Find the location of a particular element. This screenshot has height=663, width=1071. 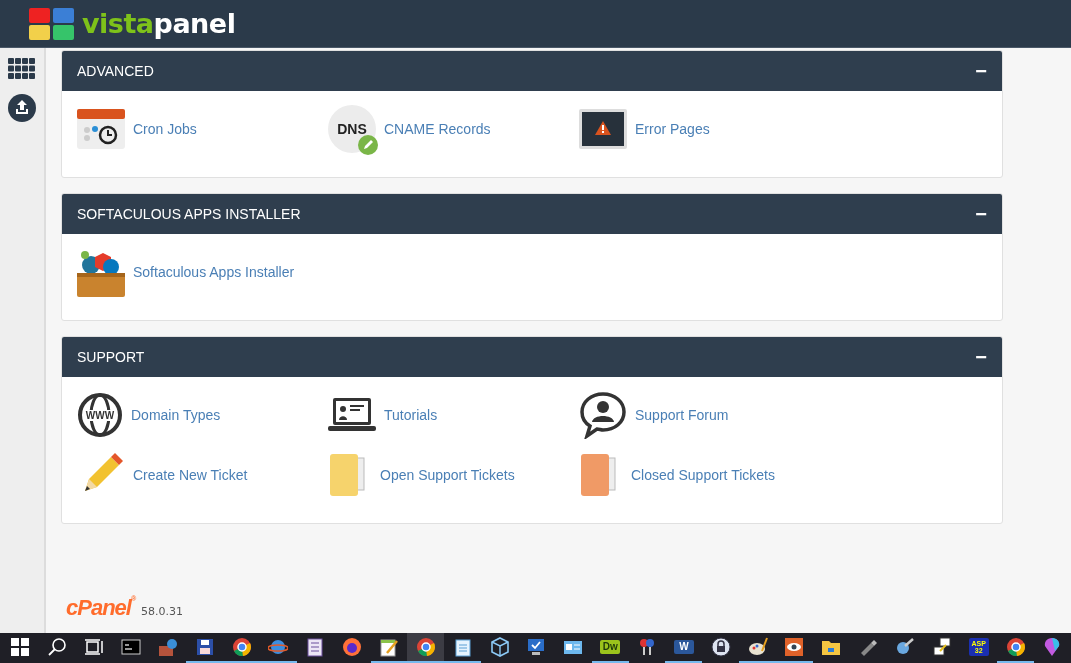

feature-link: Create New Ticket is located at coordinates (202, 475).